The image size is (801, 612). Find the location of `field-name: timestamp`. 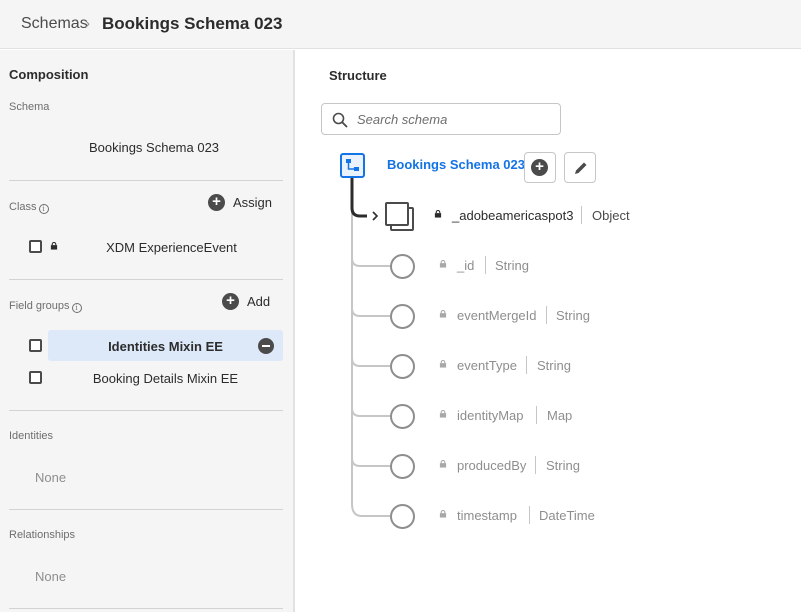

field-name: timestamp is located at coordinates (487, 515).